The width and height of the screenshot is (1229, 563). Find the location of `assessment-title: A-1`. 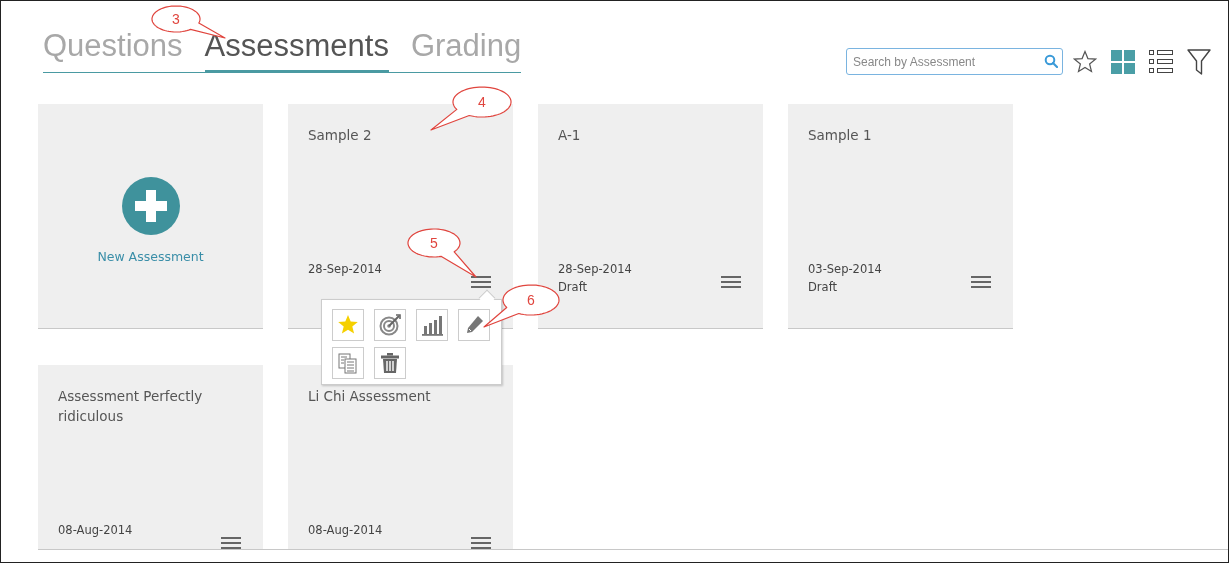

assessment-title: A-1 is located at coordinates (570, 135).